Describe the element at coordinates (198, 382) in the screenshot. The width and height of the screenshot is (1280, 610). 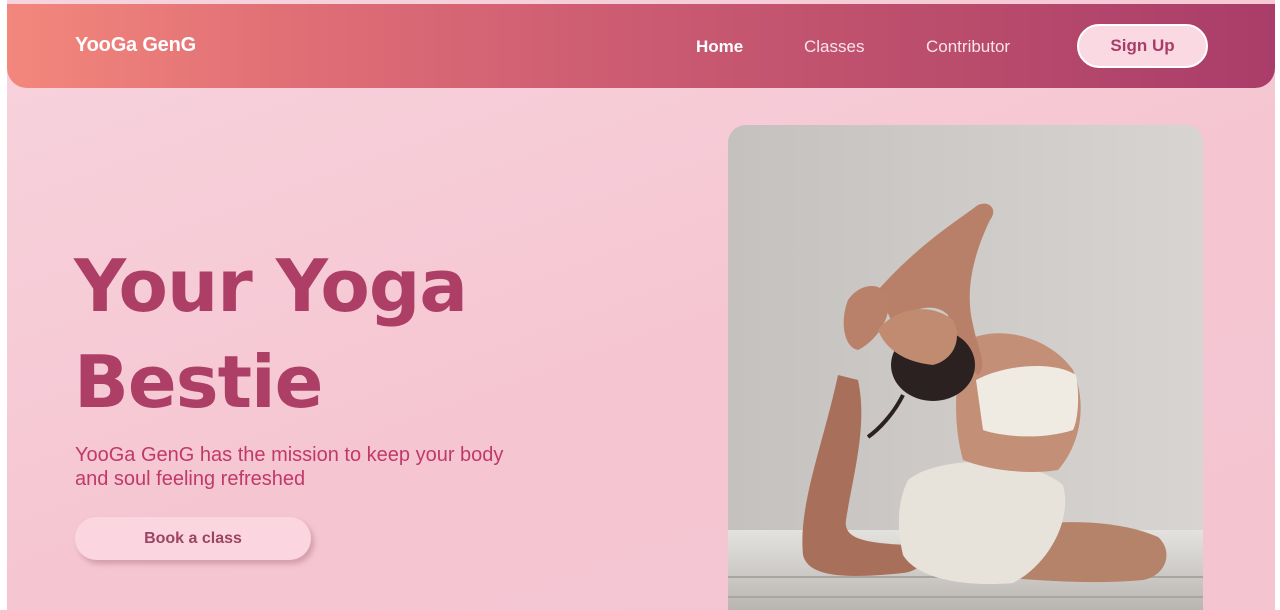
I see `hero-title-line-2: Bestie` at that location.